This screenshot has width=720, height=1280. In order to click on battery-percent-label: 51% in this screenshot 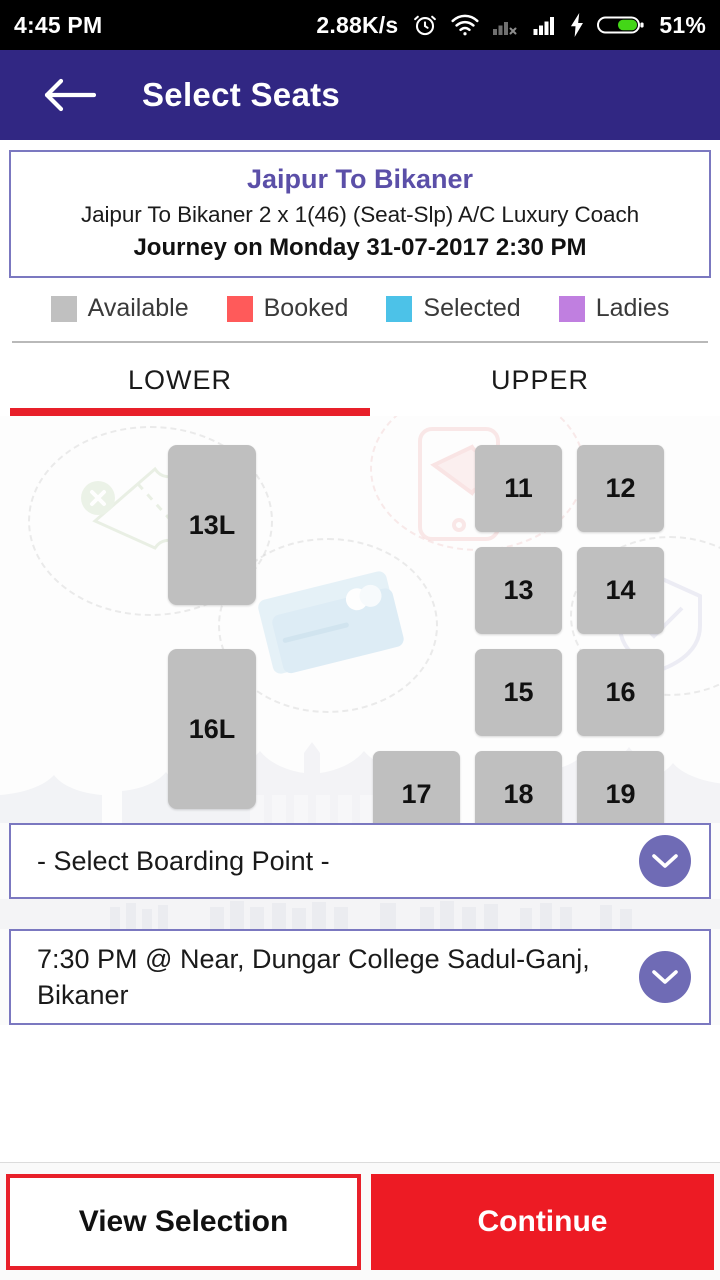, I will do `click(682, 24)`.